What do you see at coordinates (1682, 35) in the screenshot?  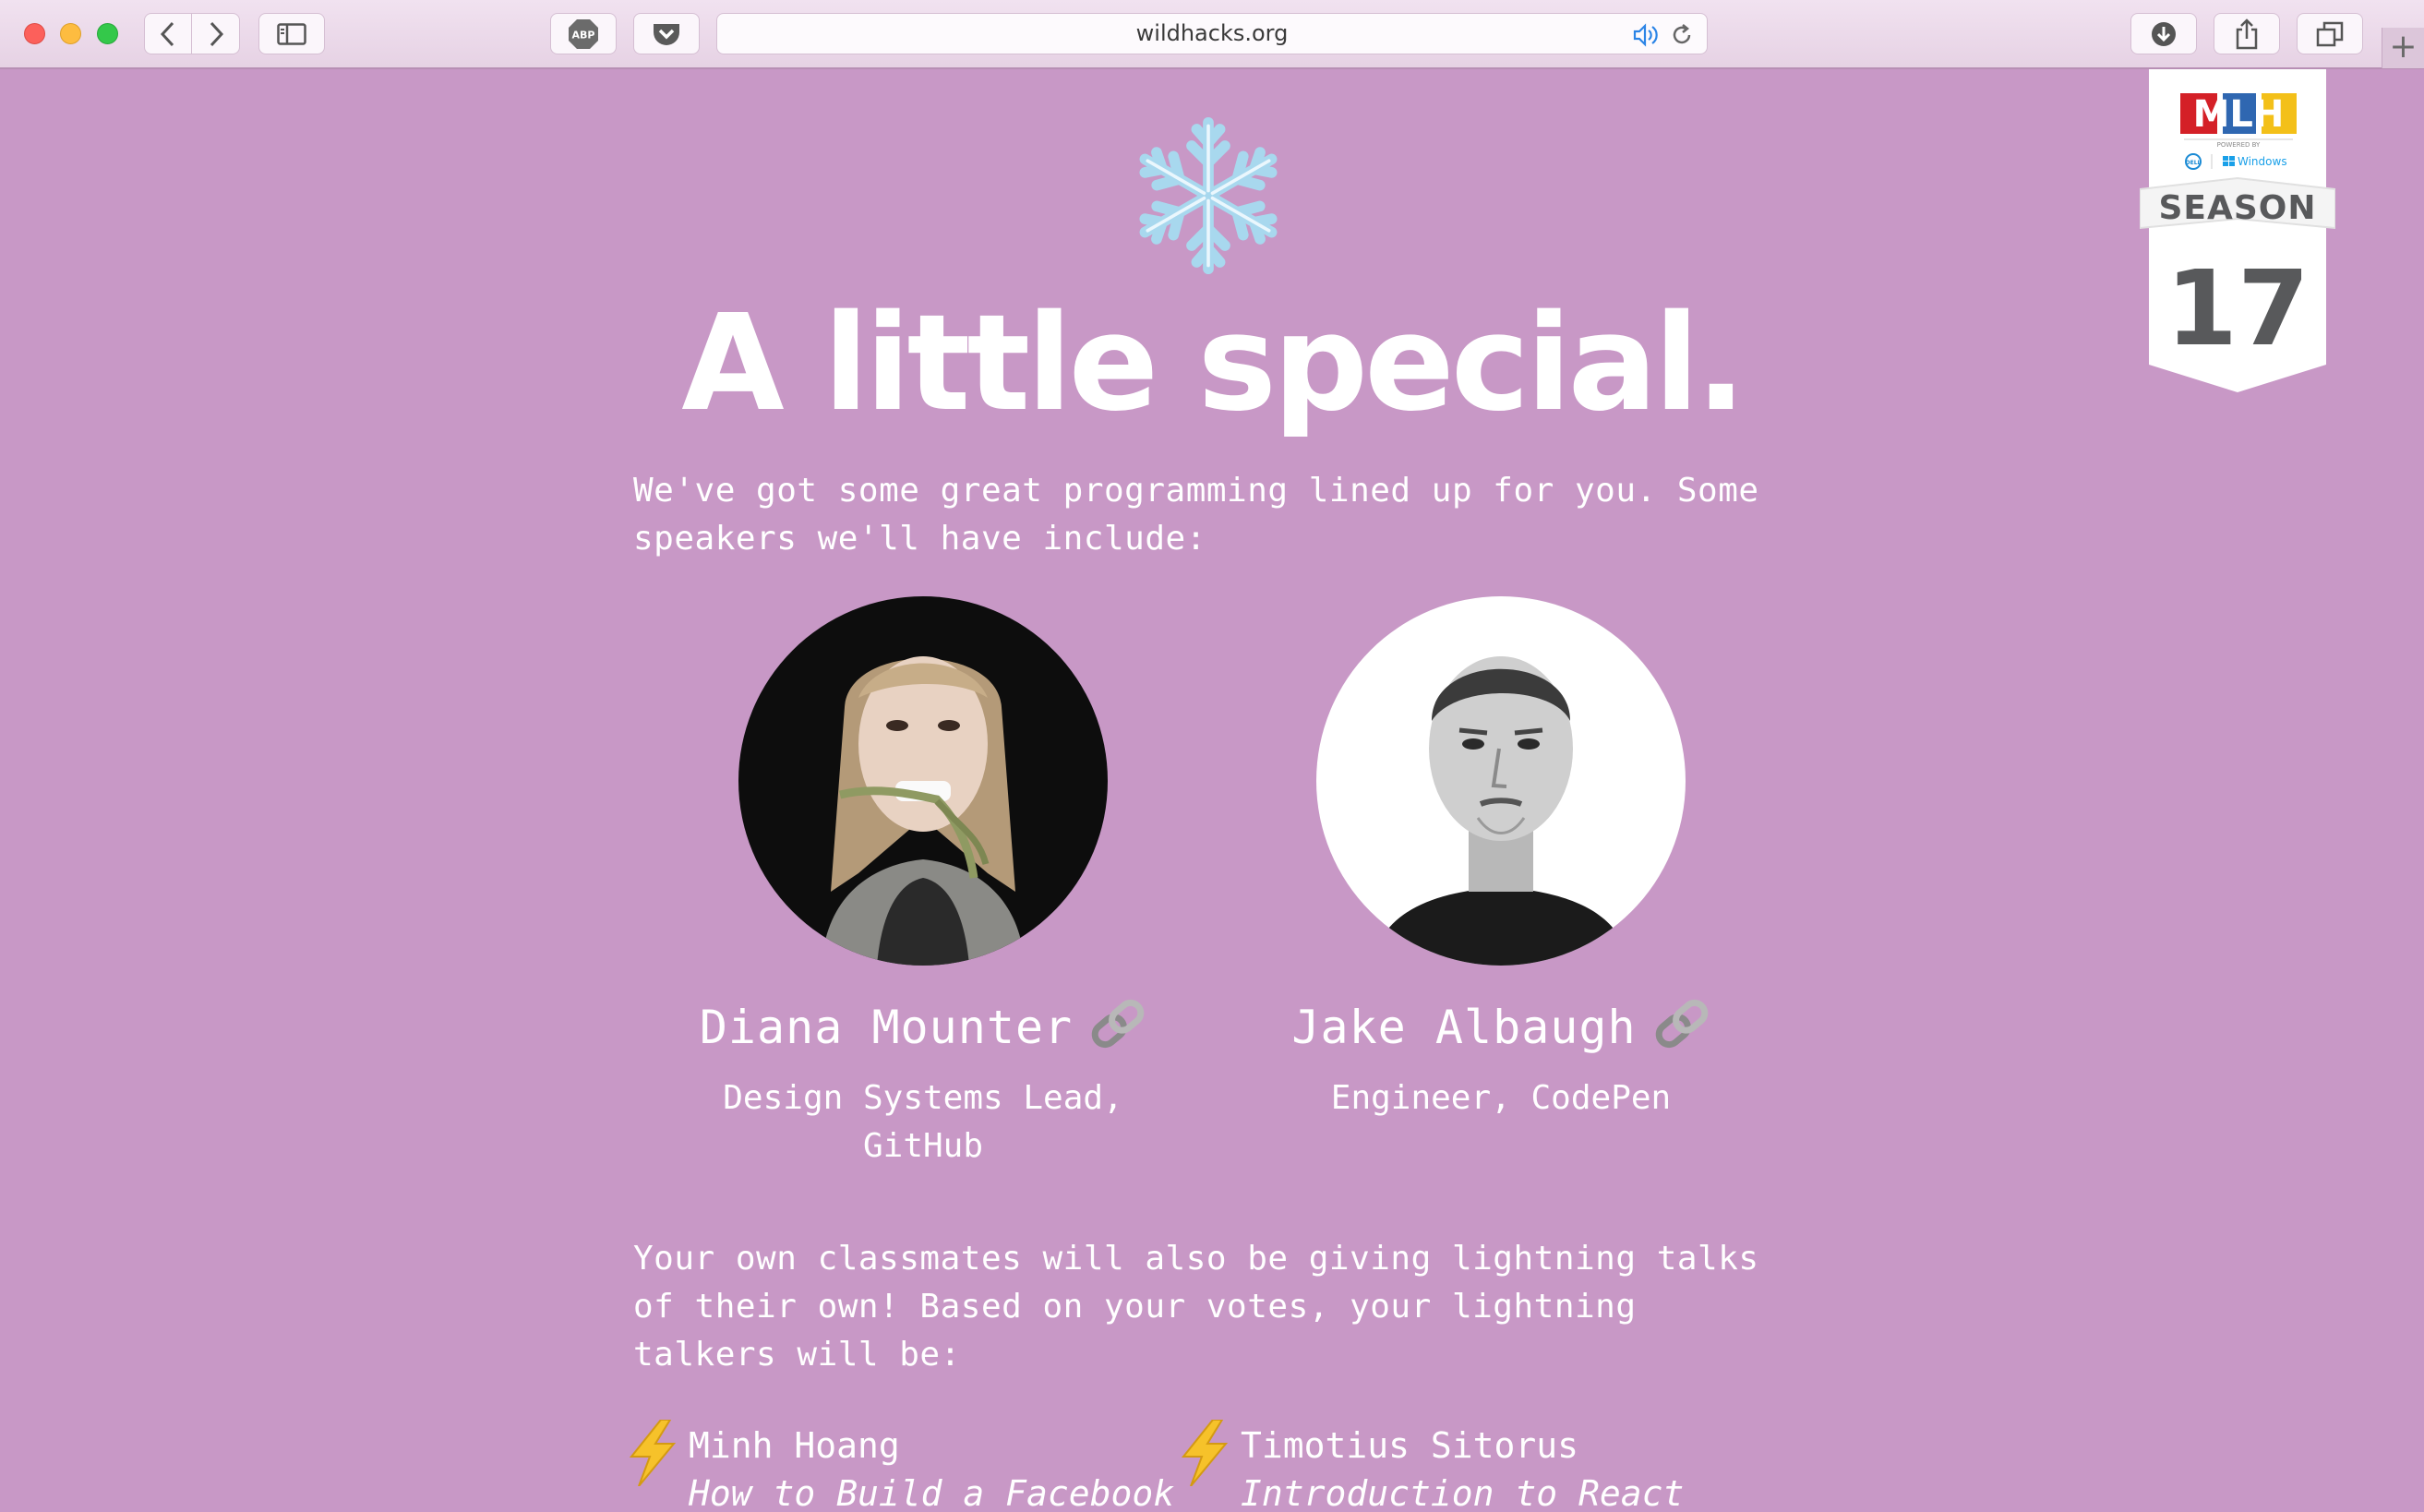 I see `reload-icon` at bounding box center [1682, 35].